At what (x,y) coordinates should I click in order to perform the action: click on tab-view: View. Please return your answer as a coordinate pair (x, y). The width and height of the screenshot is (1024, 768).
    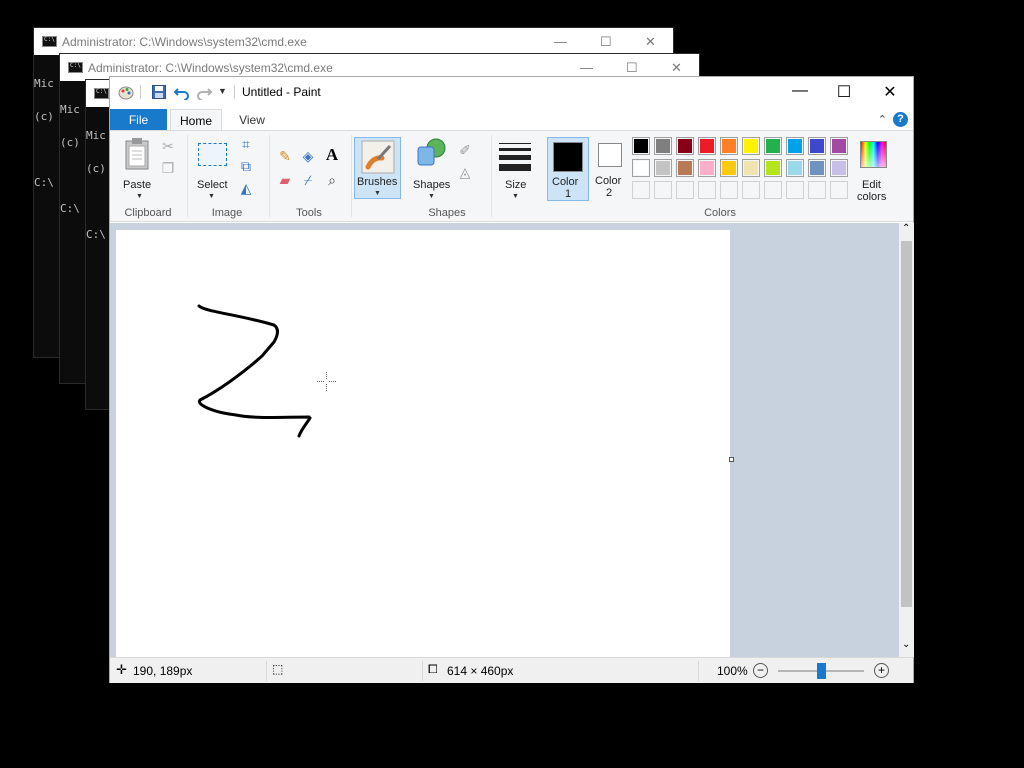
    Looking at the image, I should click on (252, 119).